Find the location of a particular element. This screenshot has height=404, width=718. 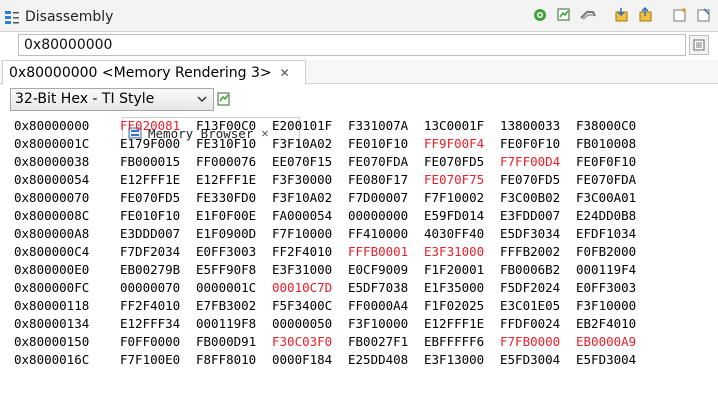

memory-cell: FA000054 is located at coordinates (310, 216).